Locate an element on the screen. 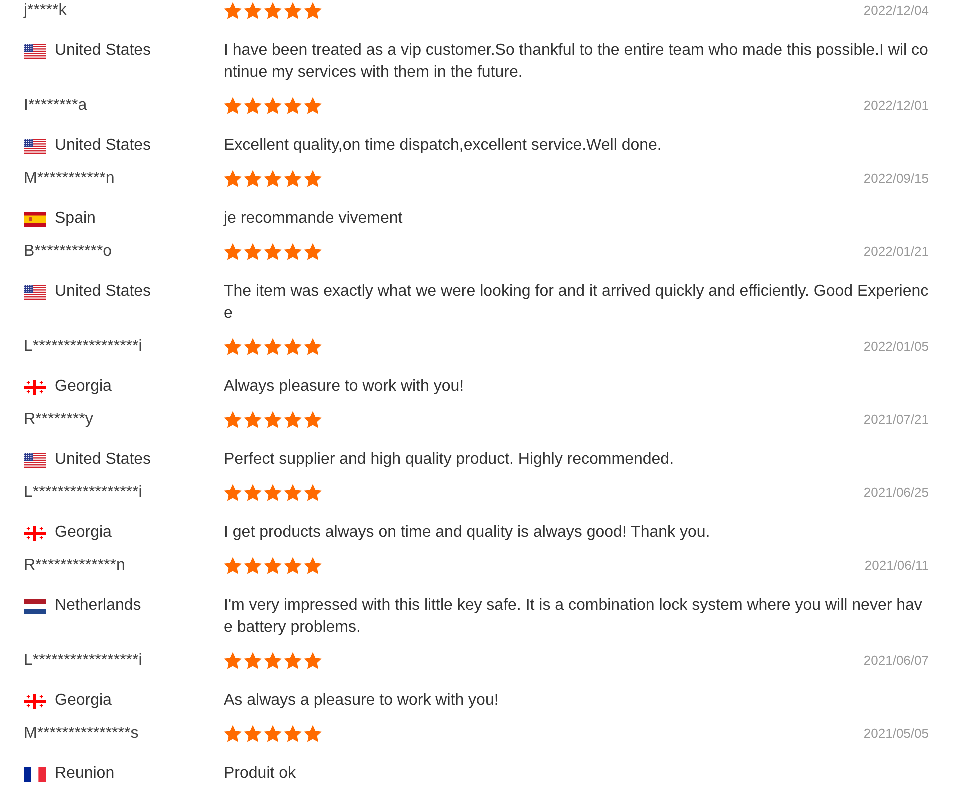 This screenshot has width=955, height=792. review-comment: Perfect supplier and high quality product. Highly recommended. is located at coordinates (450, 460).